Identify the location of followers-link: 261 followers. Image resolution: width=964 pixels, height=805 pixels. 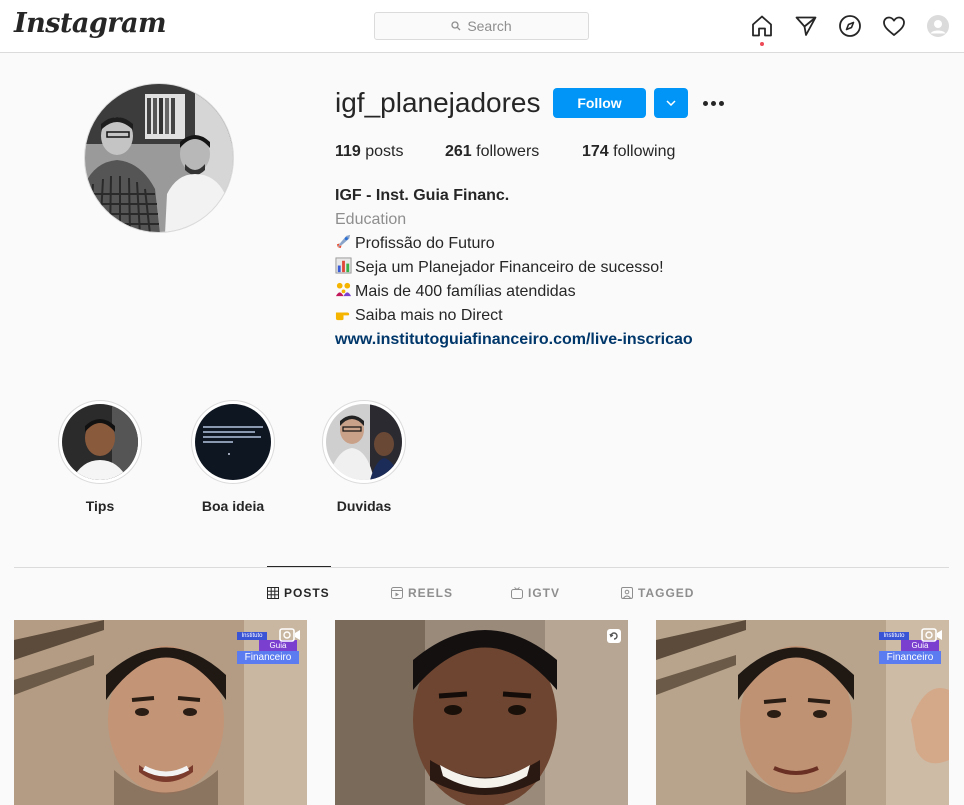
(492, 152).